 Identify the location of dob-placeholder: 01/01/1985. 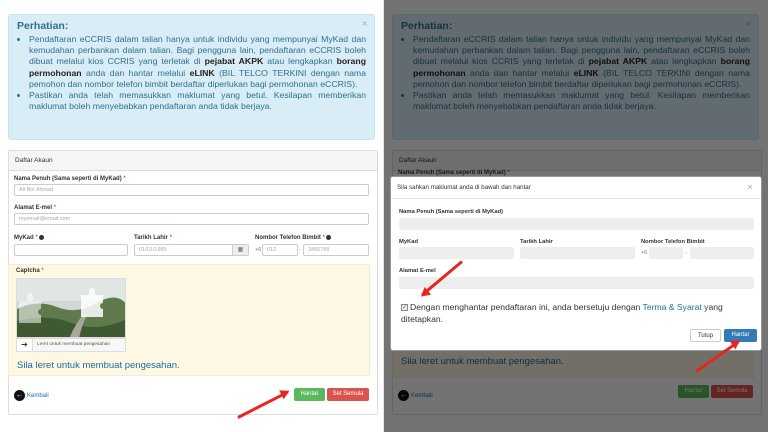
(153, 250).